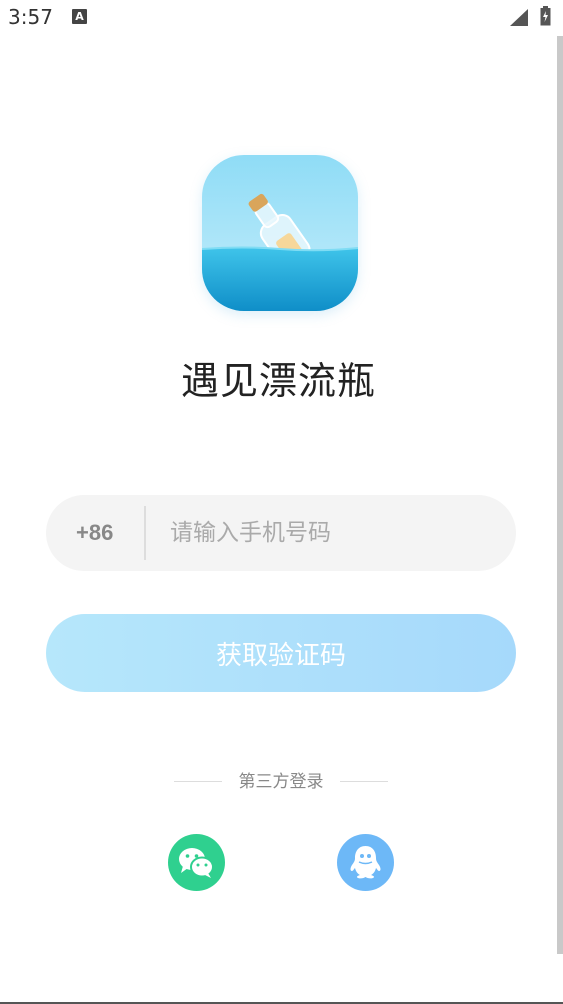  What do you see at coordinates (560, 495) in the screenshot?
I see `scrollbar` at bounding box center [560, 495].